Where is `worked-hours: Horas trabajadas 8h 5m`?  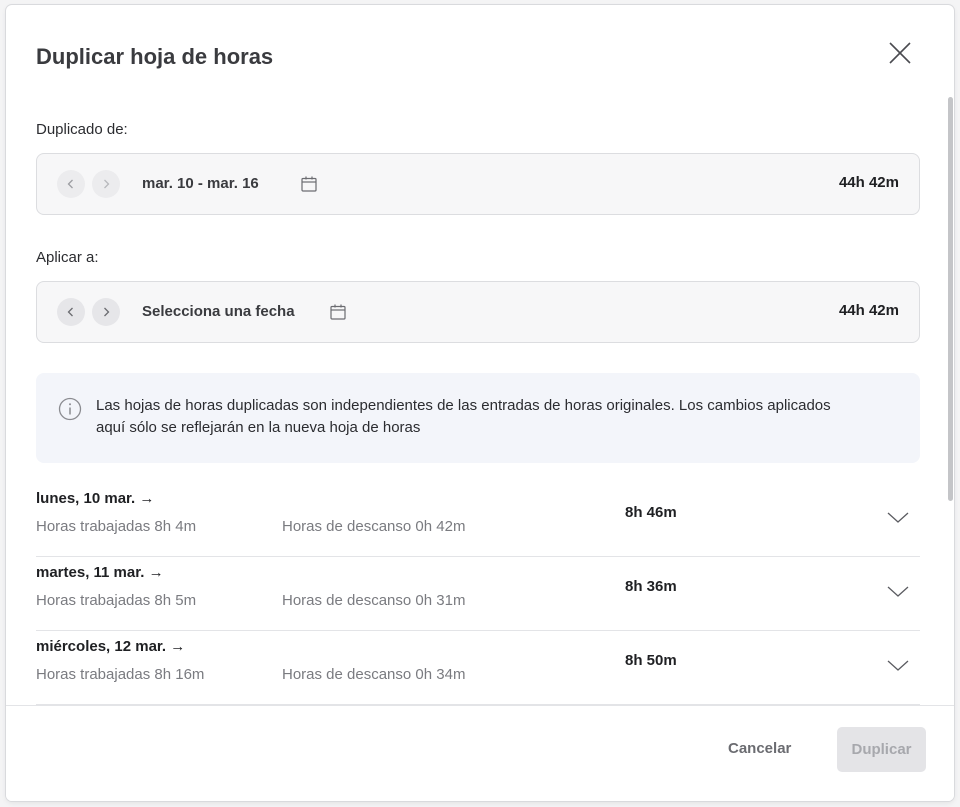
worked-hours: Horas trabajadas 8h 5m is located at coordinates (116, 600).